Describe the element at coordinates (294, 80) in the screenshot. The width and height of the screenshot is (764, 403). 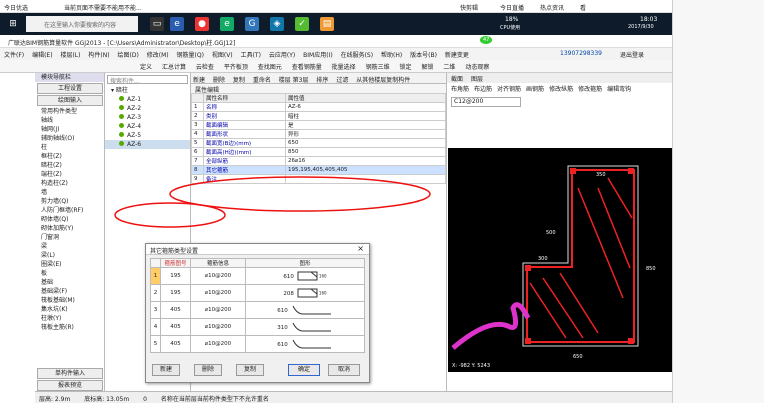
I see `prop-floor-select: 楼层 第3层` at that location.